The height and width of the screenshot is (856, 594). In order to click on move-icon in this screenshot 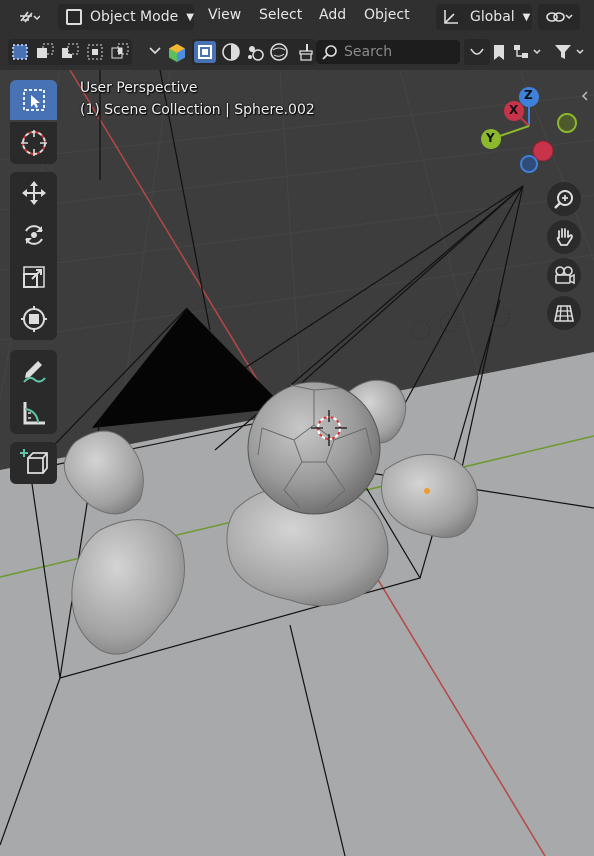, I will do `click(34, 193)`.